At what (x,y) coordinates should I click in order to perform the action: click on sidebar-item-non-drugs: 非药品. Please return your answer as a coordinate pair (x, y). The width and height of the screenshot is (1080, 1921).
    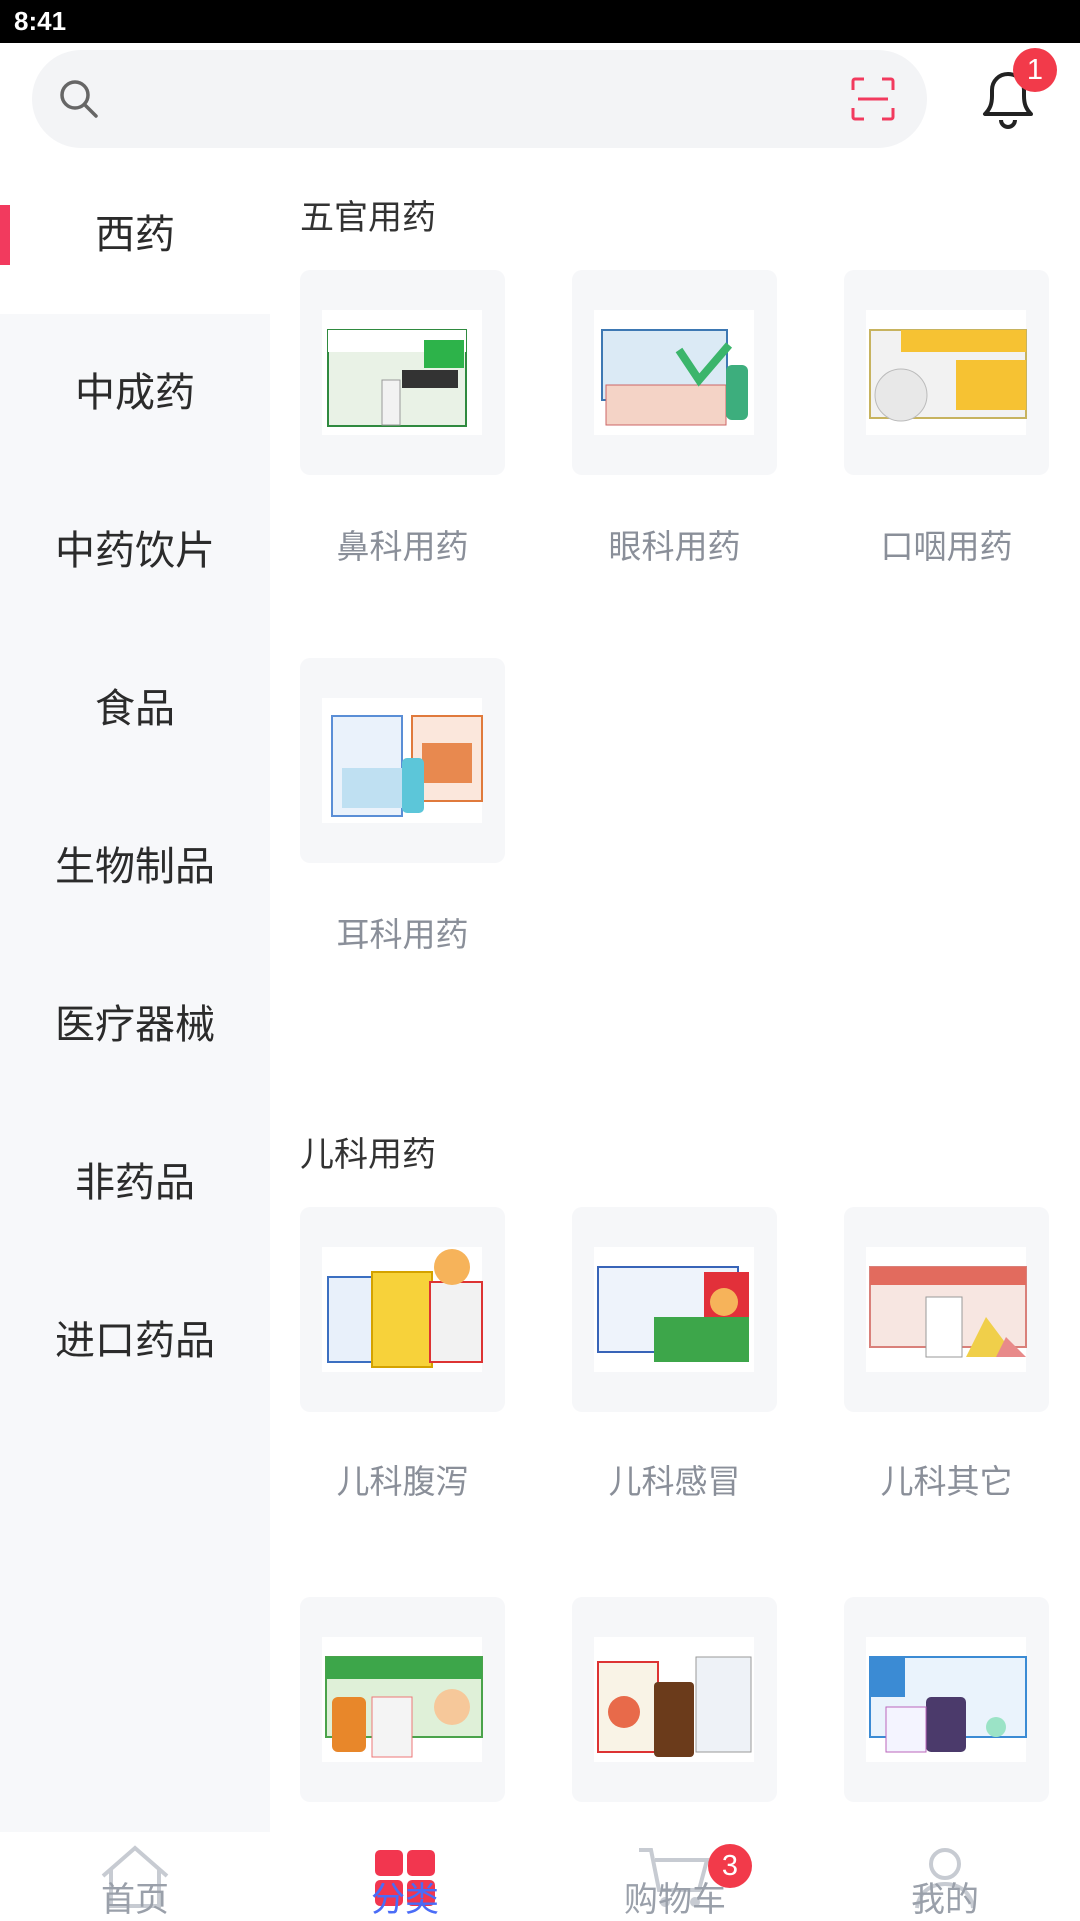
    Looking at the image, I should click on (135, 1183).